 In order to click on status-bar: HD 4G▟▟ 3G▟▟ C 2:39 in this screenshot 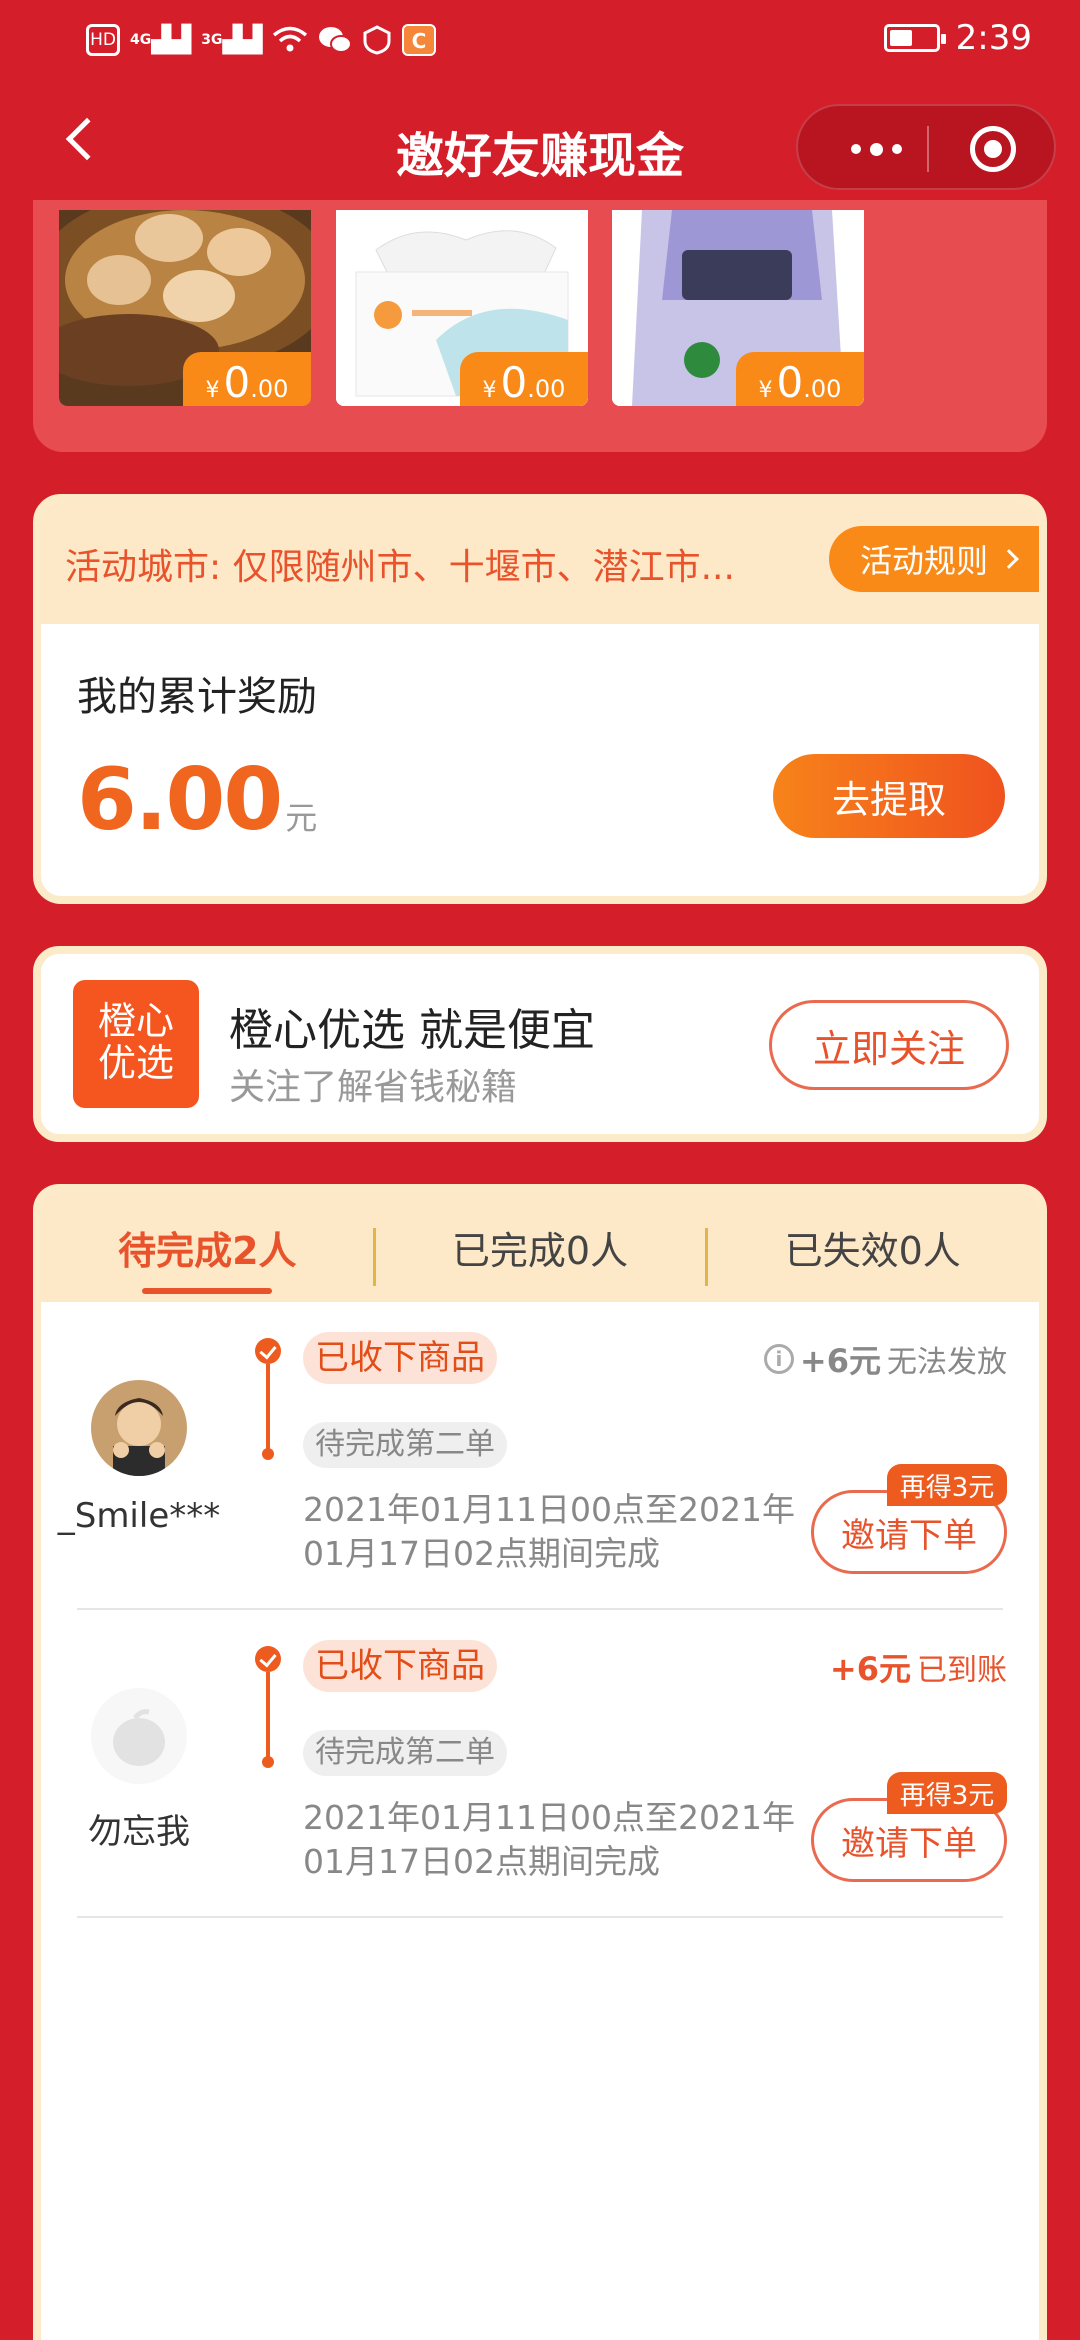, I will do `click(540, 40)`.